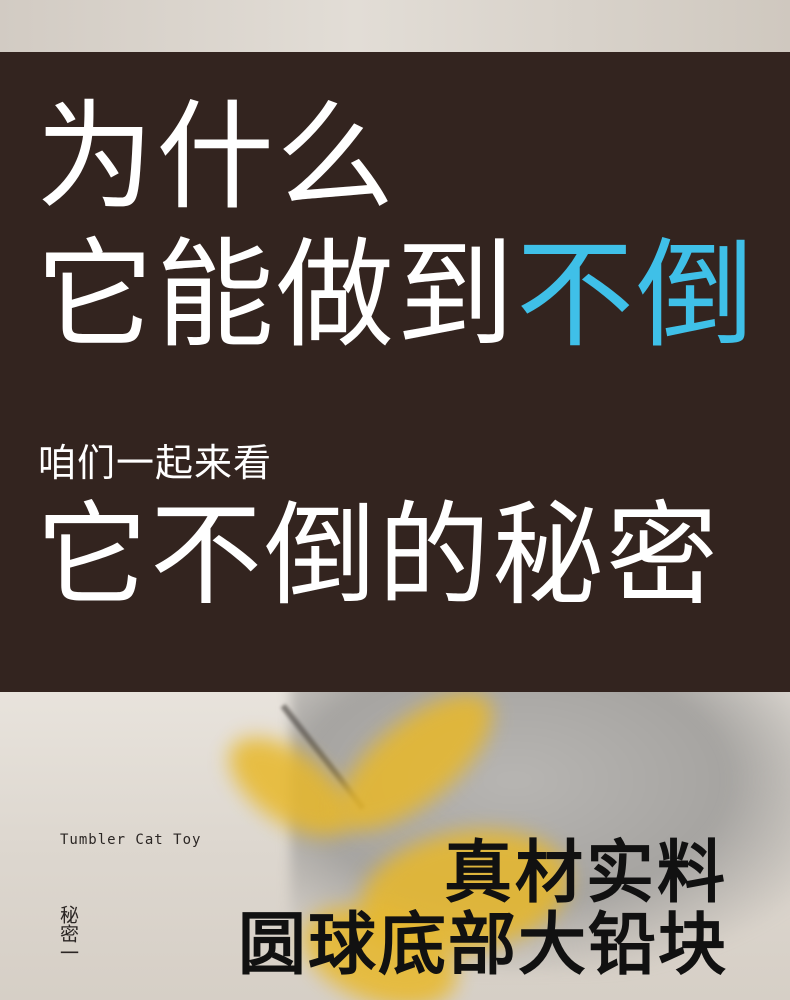 Image resolution: width=790 pixels, height=1000 pixels. Describe the element at coordinates (155, 463) in the screenshot. I see `headline-subline: 咱们一起来看` at that location.